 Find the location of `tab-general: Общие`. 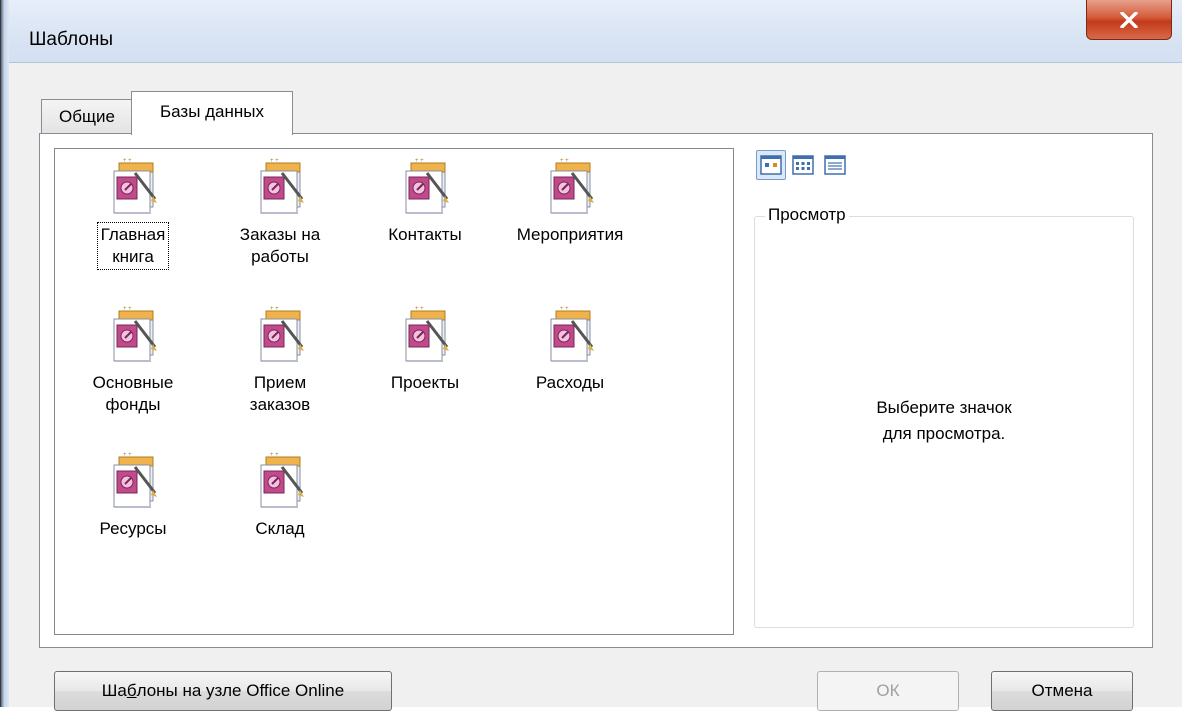

tab-general: Общие is located at coordinates (87, 116).